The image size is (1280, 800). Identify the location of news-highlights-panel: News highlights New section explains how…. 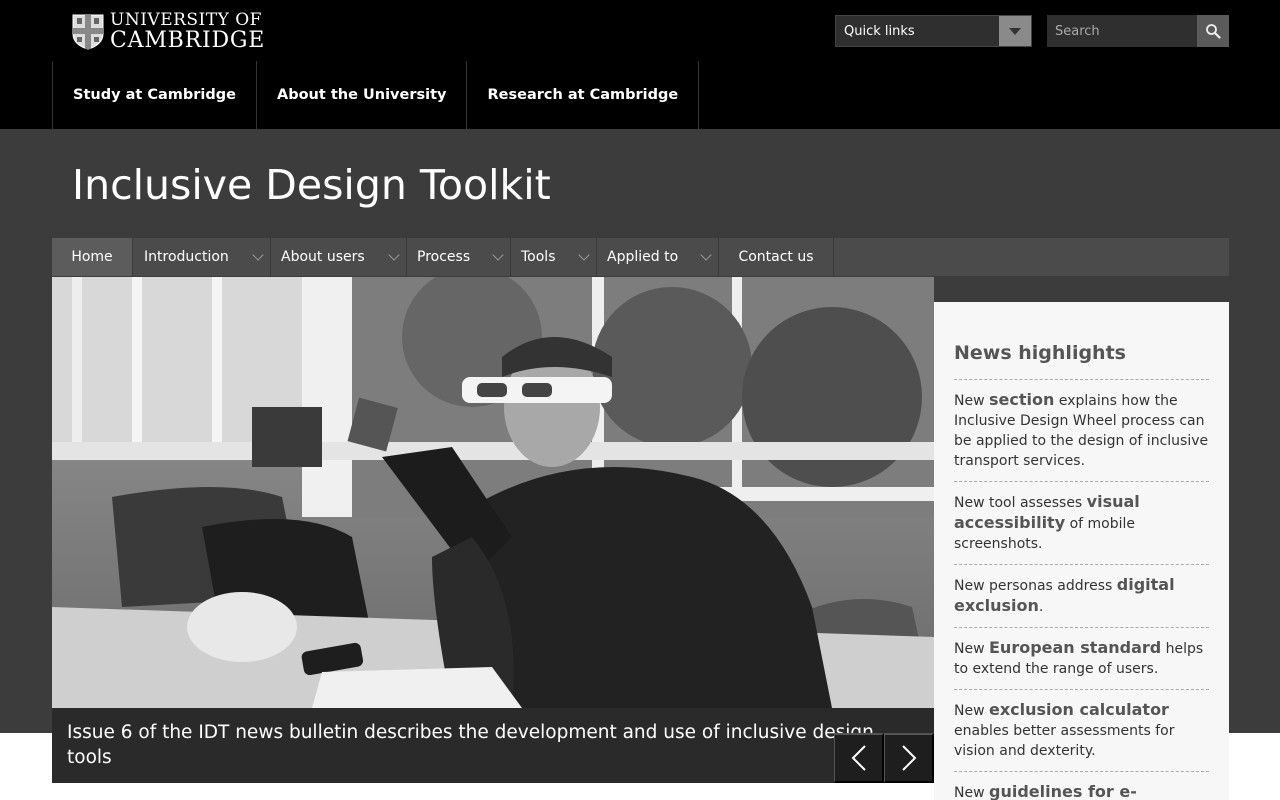
(1081, 551).